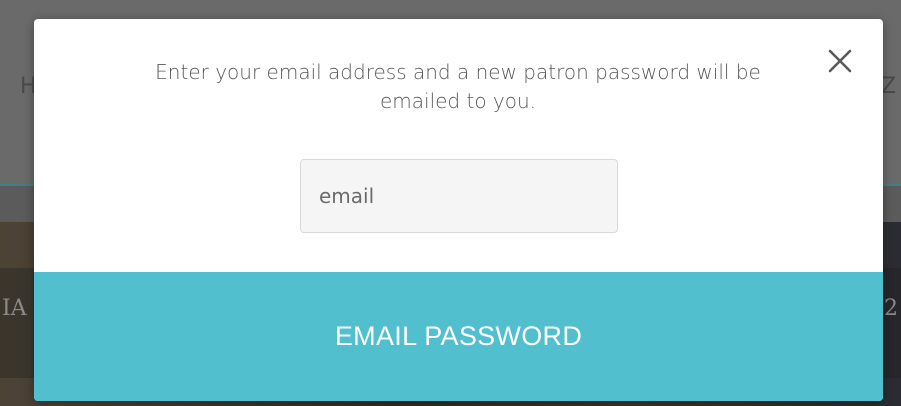  What do you see at coordinates (889, 86) in the screenshot?
I see `background-partial-text-right: Z` at bounding box center [889, 86].